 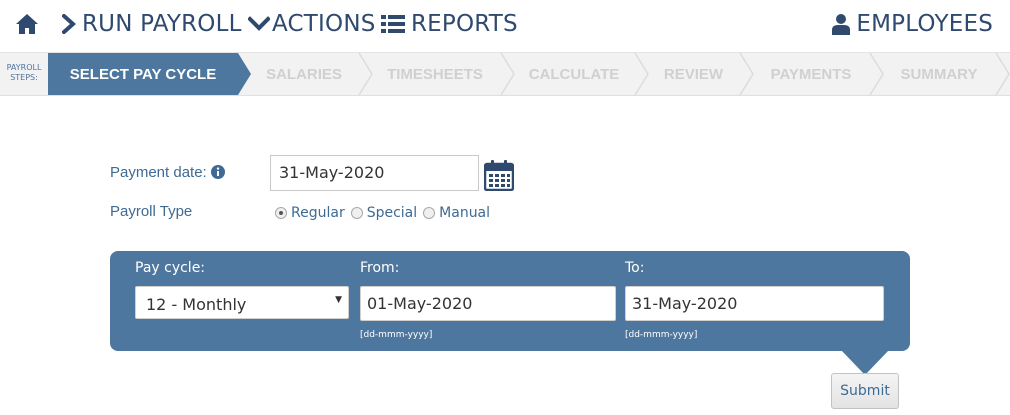 What do you see at coordinates (374, 173) in the screenshot?
I see `payment-date-input: 31-May-2020` at bounding box center [374, 173].